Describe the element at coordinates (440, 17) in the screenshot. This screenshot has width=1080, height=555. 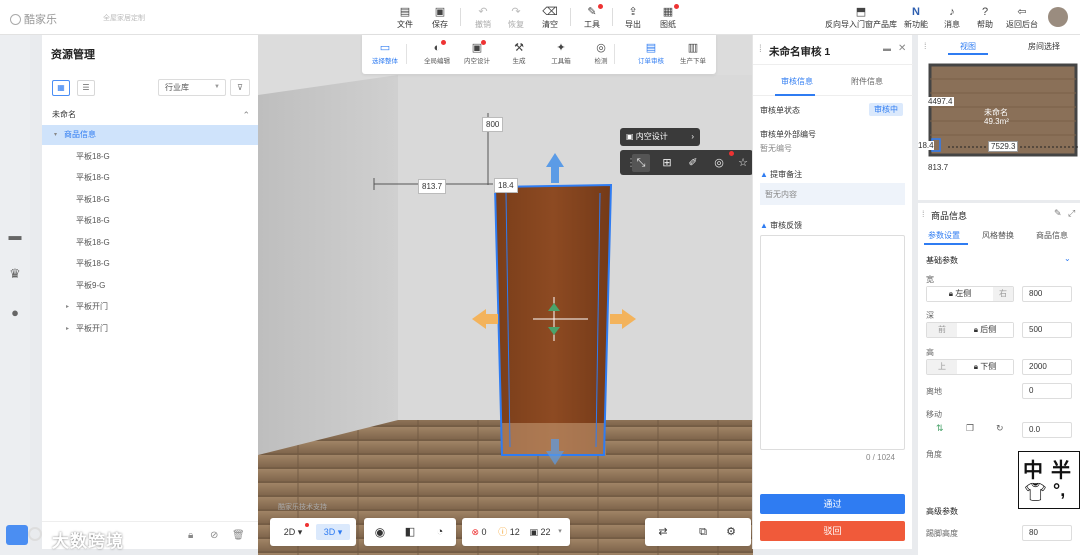
I see `save-button: ▣ 保存` at that location.